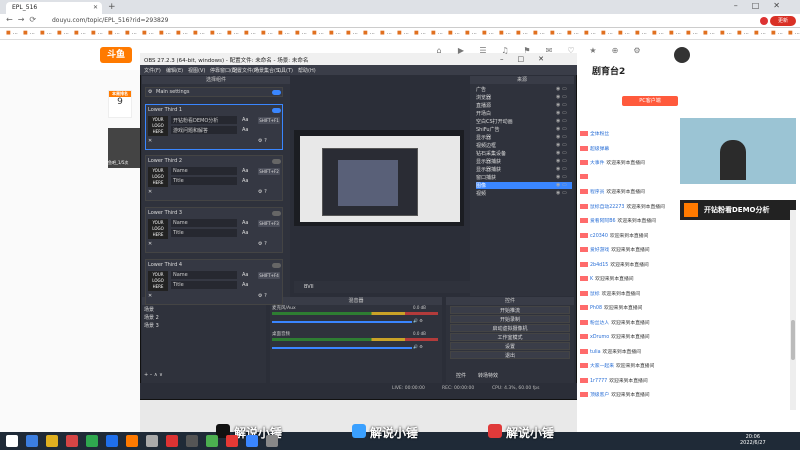  What do you see at coordinates (599, 134) in the screenshot?
I see `chat-user: 全体粉丝` at bounding box center [599, 134].